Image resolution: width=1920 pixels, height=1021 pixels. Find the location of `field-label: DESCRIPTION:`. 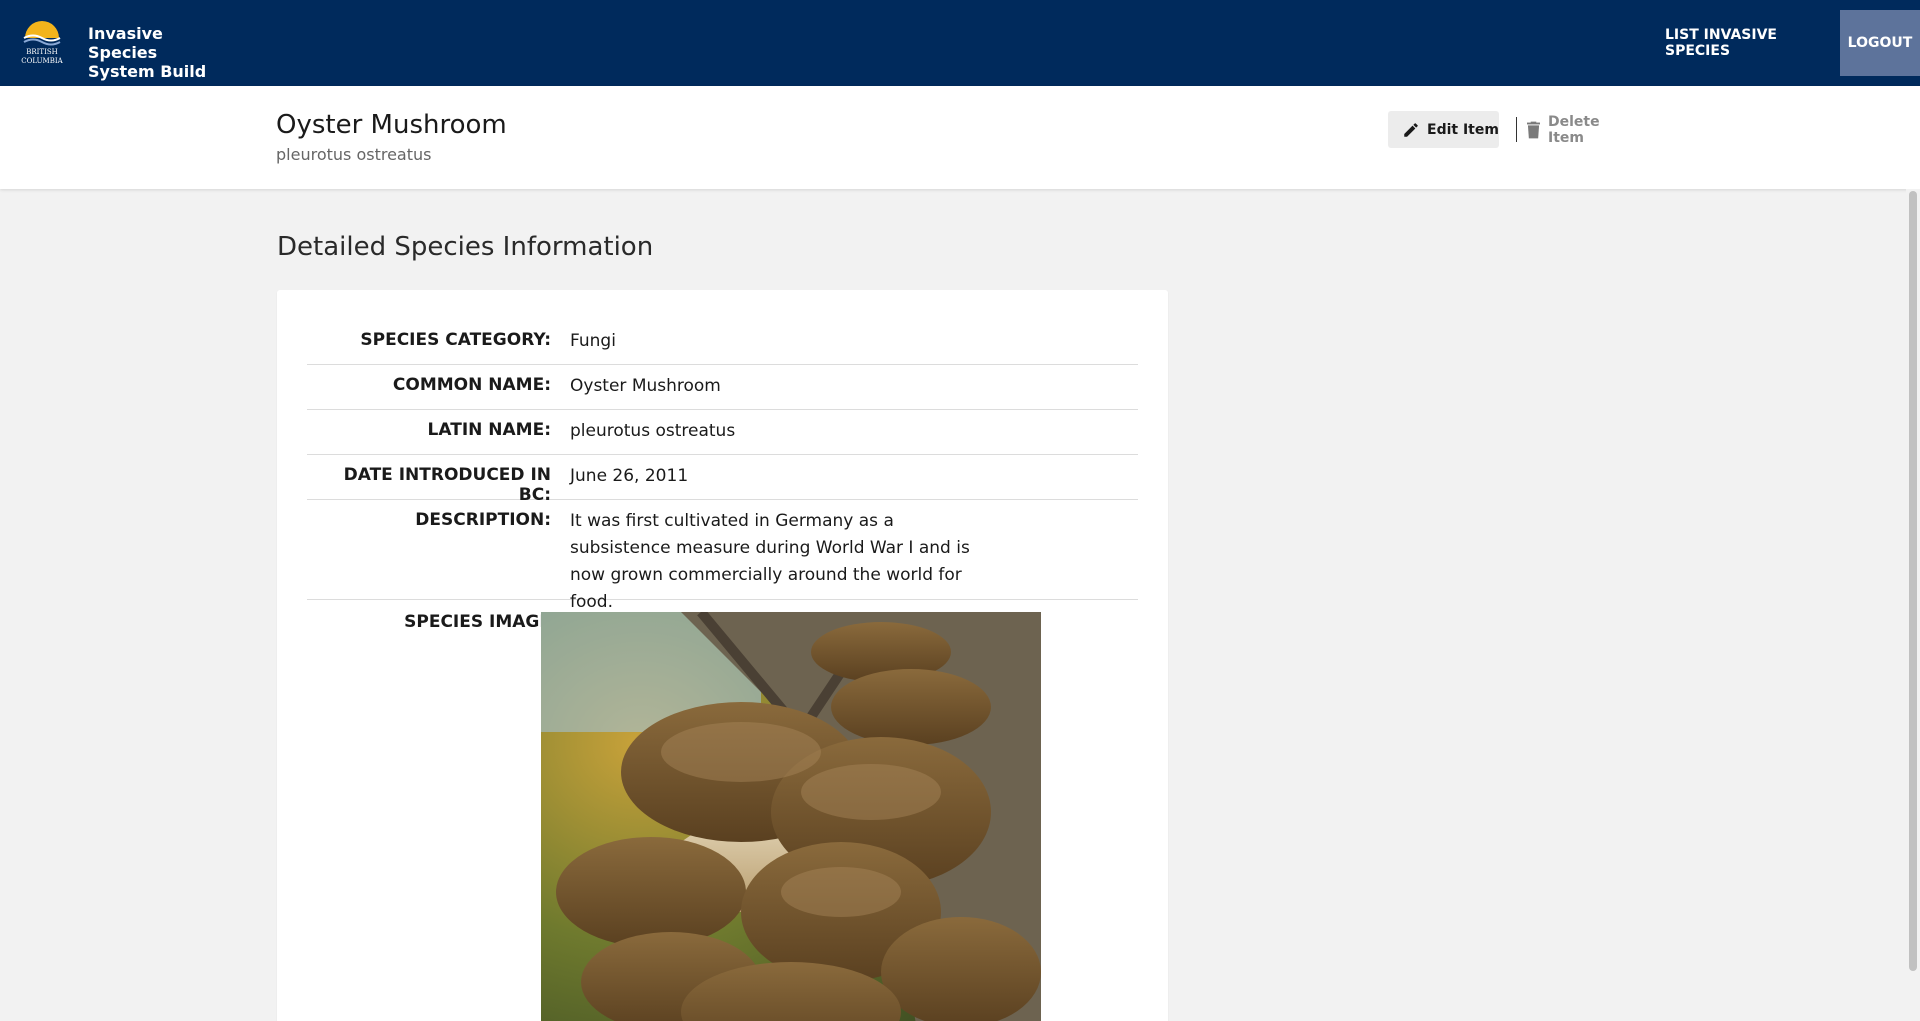

field-label: DESCRIPTION: is located at coordinates (483, 520).